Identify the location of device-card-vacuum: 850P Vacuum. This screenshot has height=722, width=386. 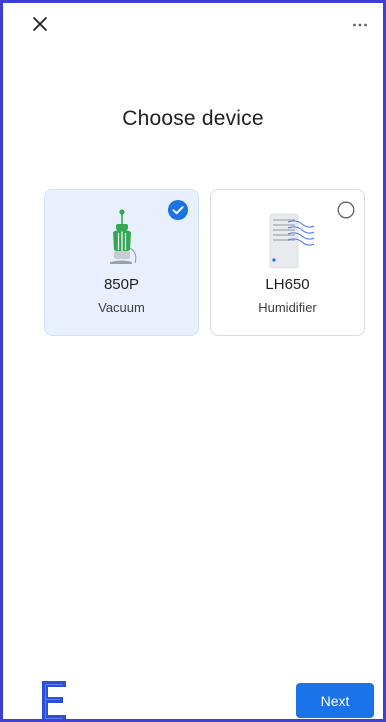
(121, 262).